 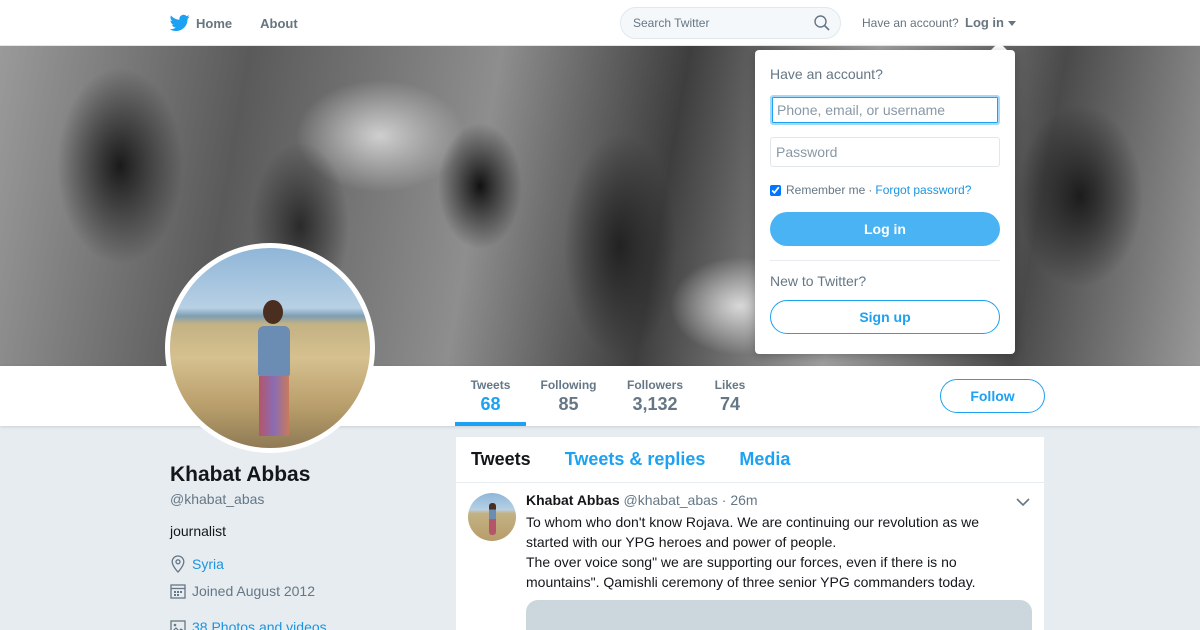 What do you see at coordinates (492, 517) in the screenshot?
I see `tweet-avatar` at bounding box center [492, 517].